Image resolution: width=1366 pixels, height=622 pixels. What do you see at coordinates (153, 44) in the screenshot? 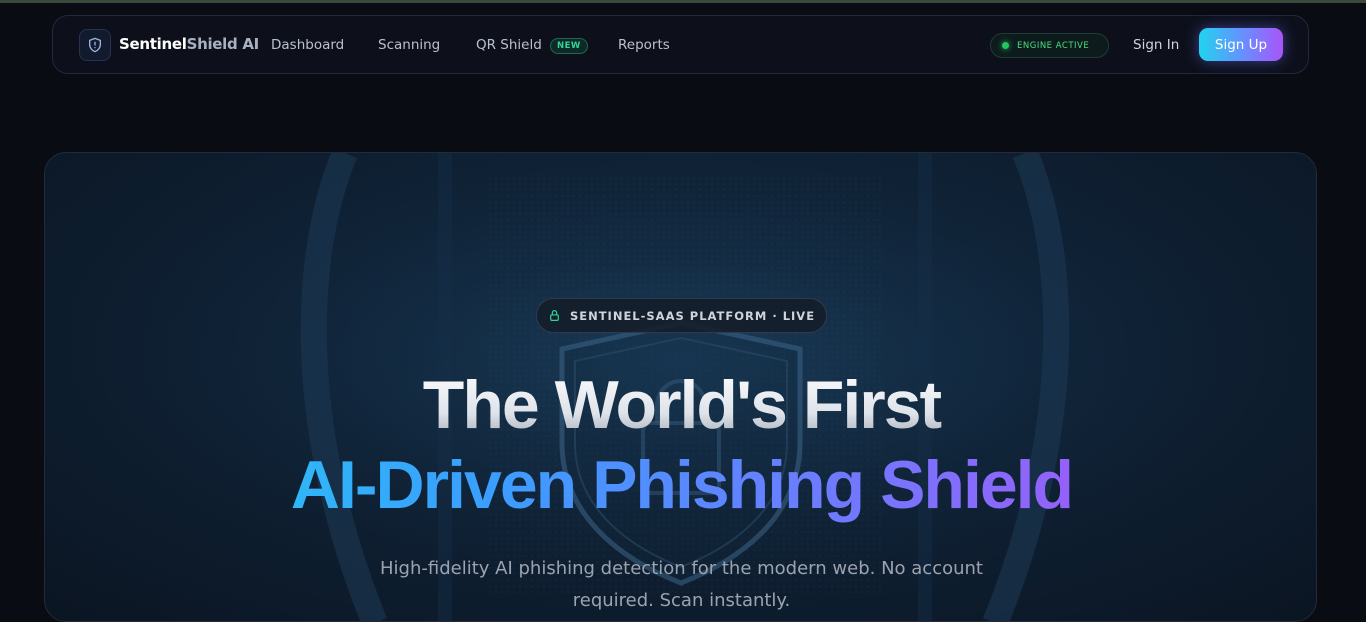
I see `brand-name-primary: Sentinel` at bounding box center [153, 44].